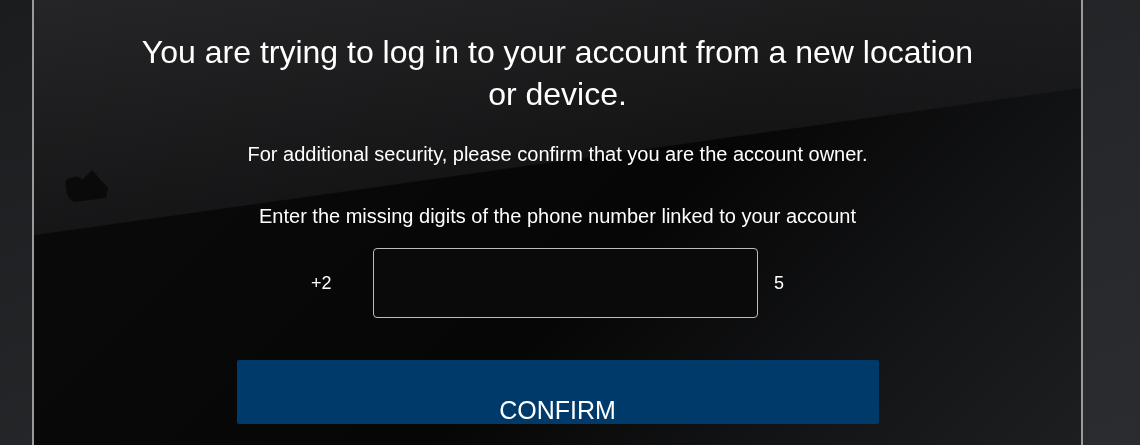 This screenshot has width=1140, height=445. What do you see at coordinates (779, 283) in the screenshot?
I see `phone-suffix: 5` at bounding box center [779, 283].